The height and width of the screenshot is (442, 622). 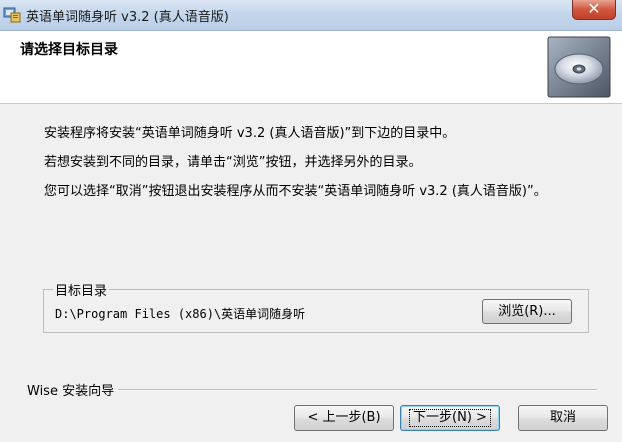 I want to click on browse-hint-text: 若想安装到不同的目录，请单击“浏览”按钮，并选择另外的目录。, so click(x=233, y=162).